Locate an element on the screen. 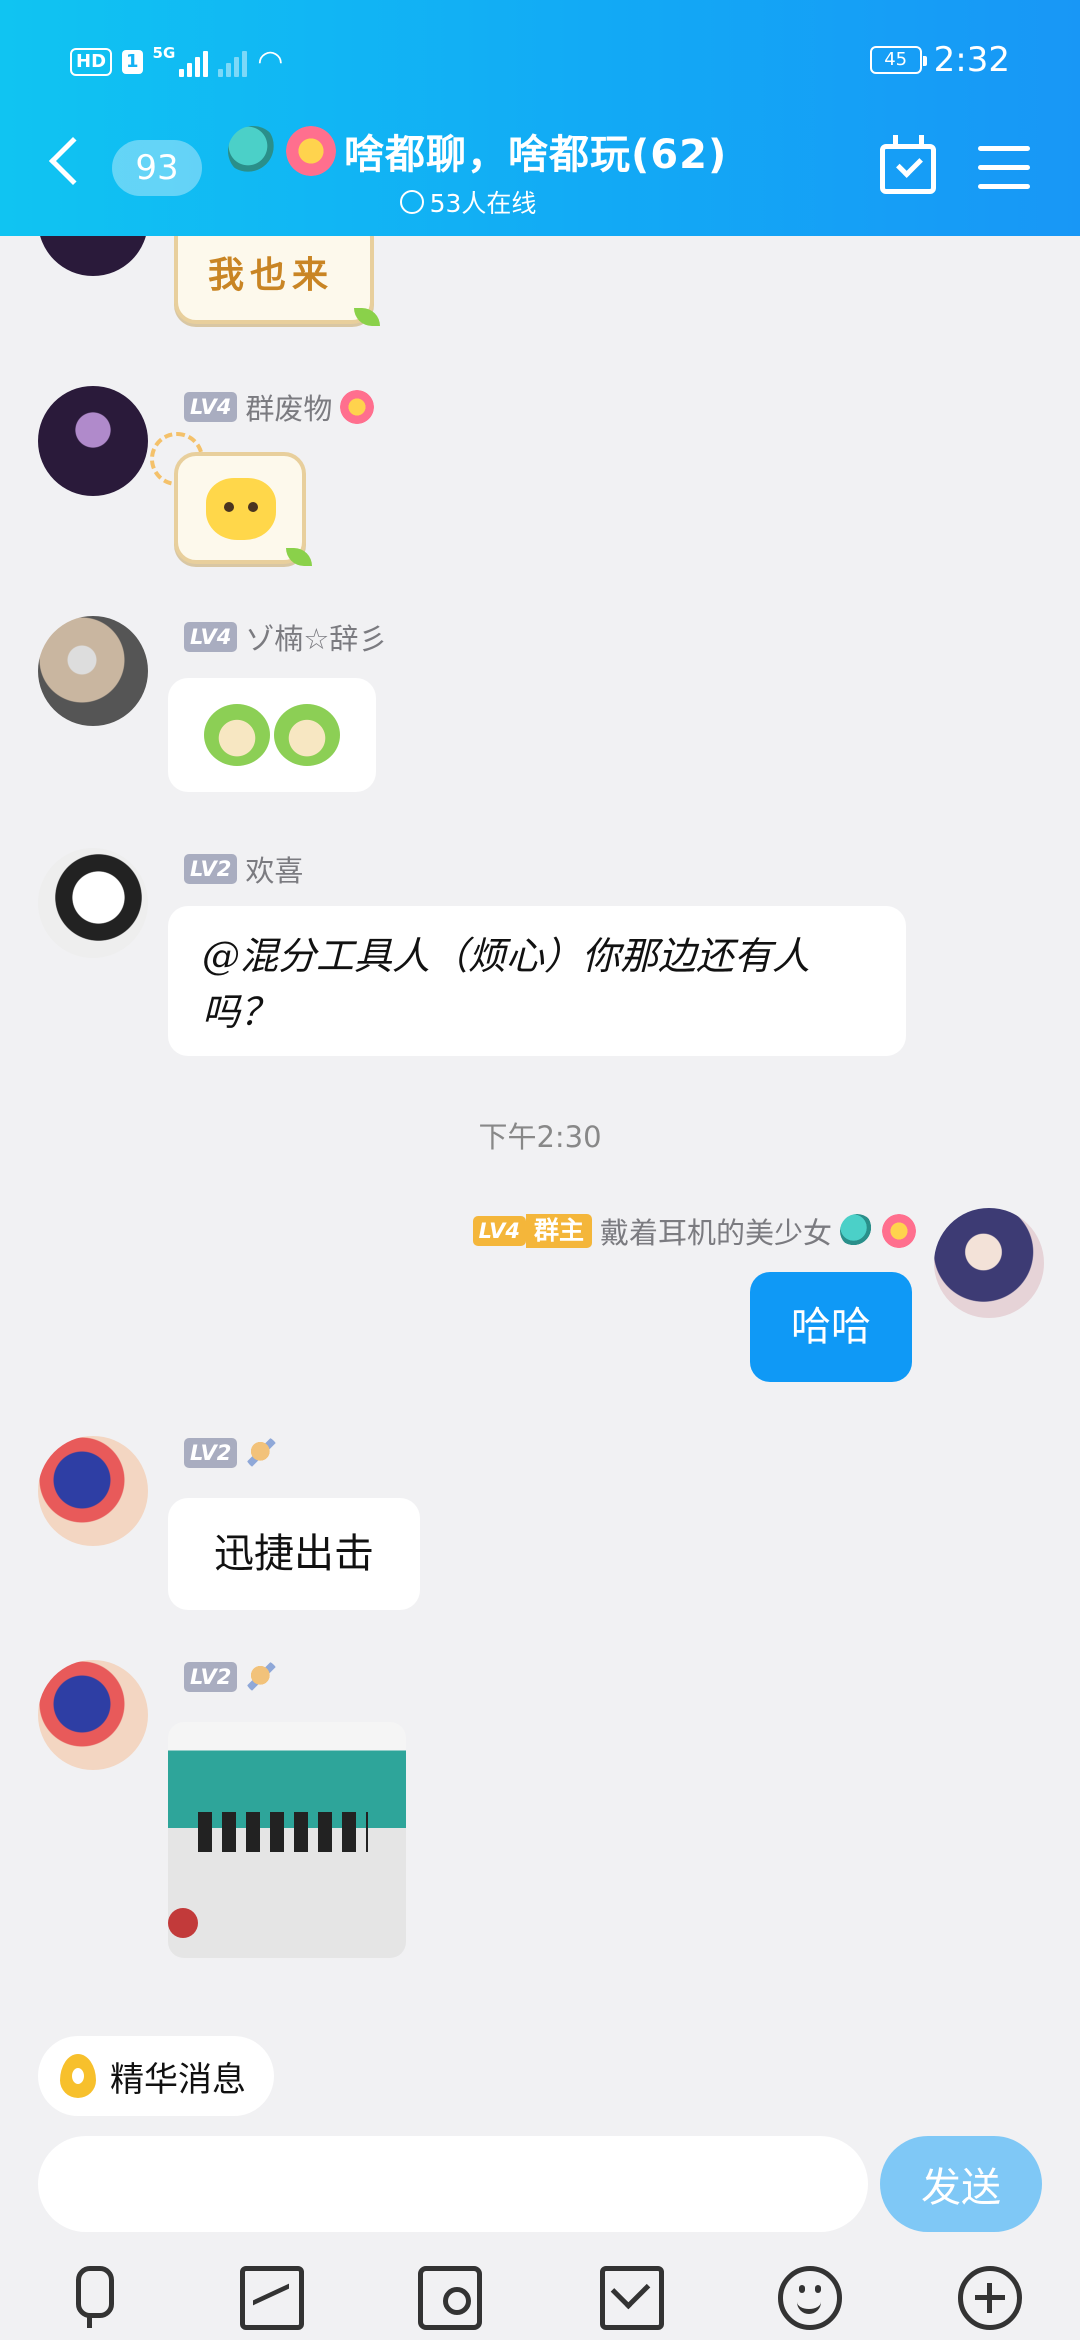  sender-name: 欢喜 is located at coordinates (274, 869).